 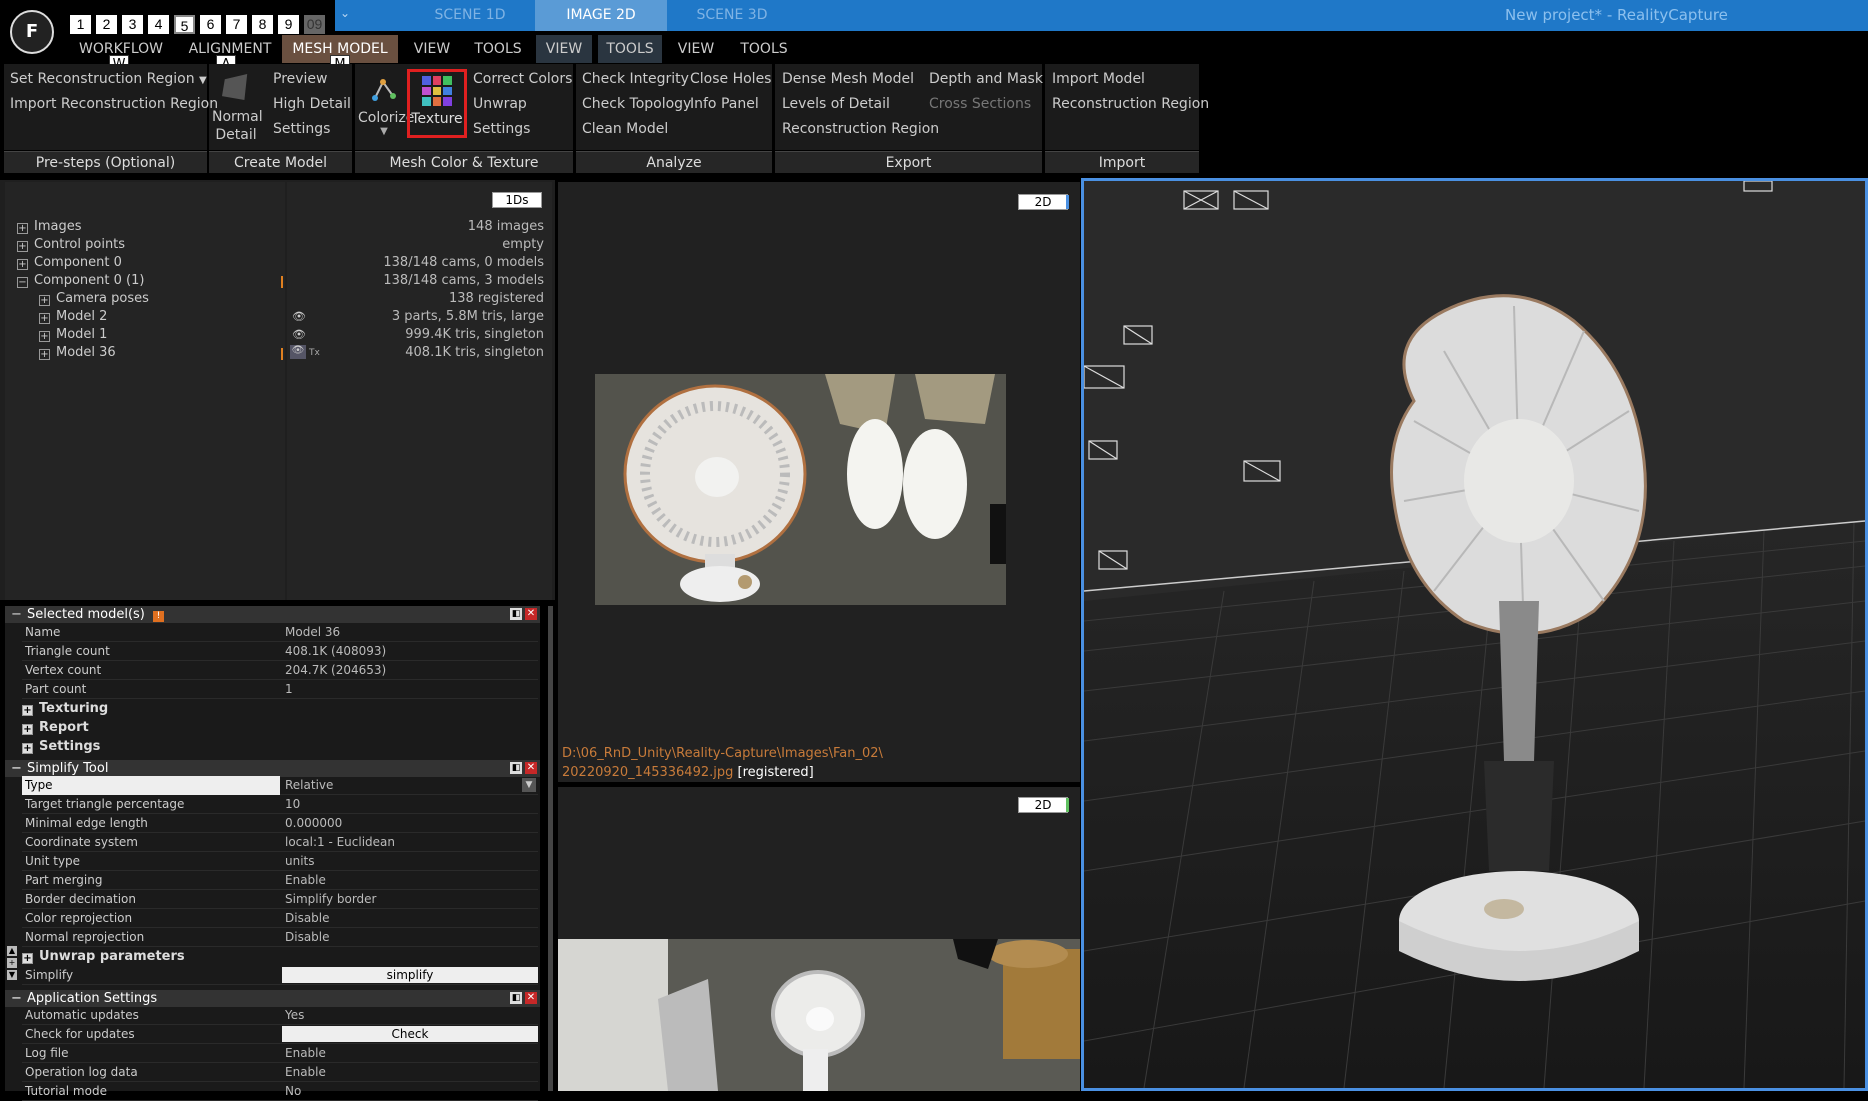 What do you see at coordinates (635, 79) in the screenshot?
I see `check-integrity-button: Check Integrity` at bounding box center [635, 79].